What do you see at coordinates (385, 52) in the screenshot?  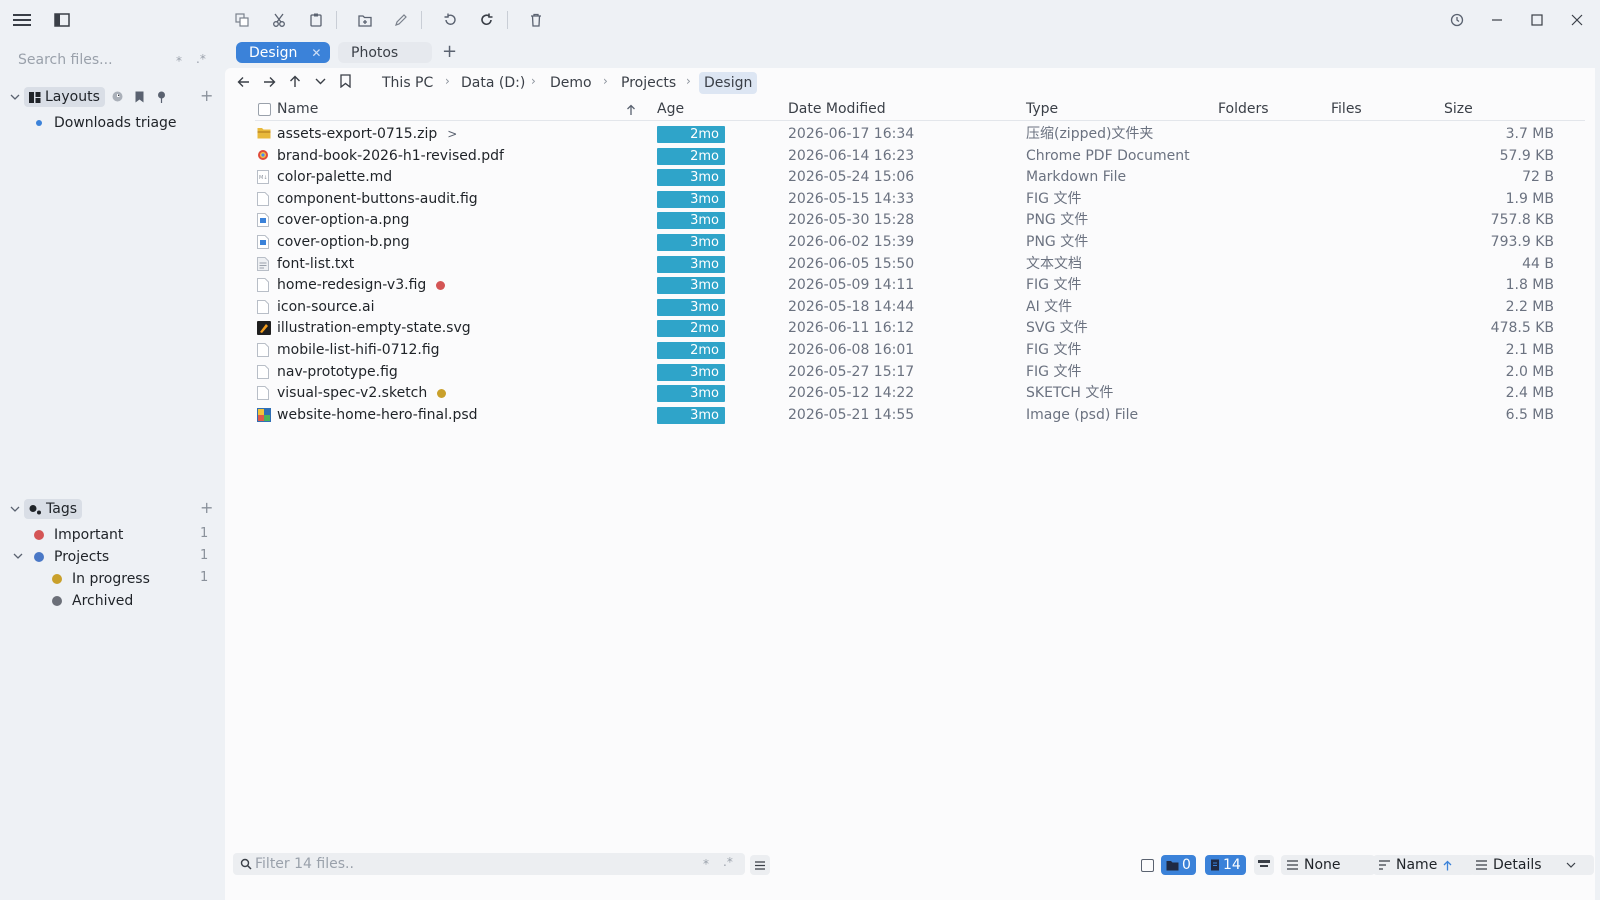 I see `tab-photos: Photos` at bounding box center [385, 52].